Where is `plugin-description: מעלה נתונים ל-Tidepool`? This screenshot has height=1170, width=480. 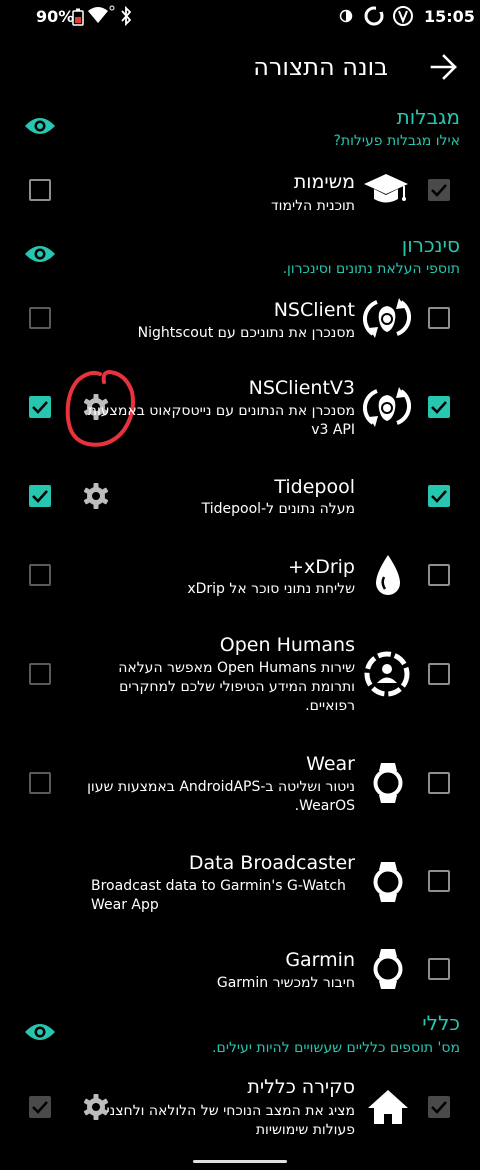 plugin-description: מעלה נתונים ל-Tidepool is located at coordinates (278, 509).